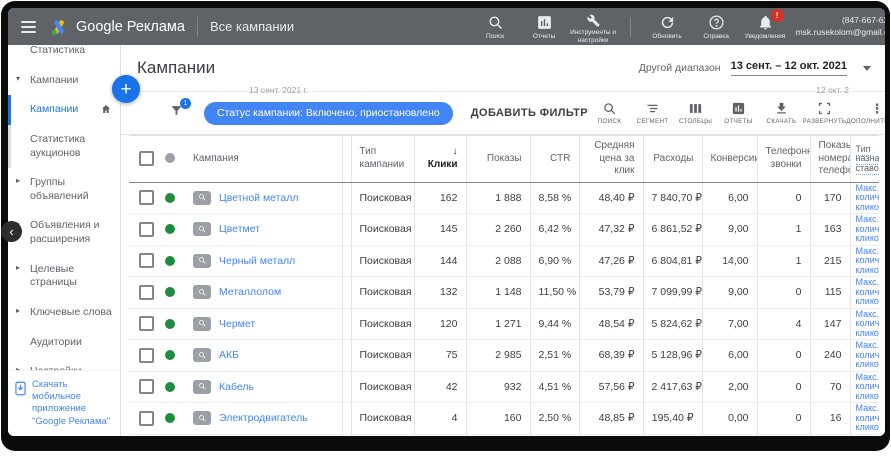  Describe the element at coordinates (170, 292) in the screenshot. I see `status-enabled-dot-icon` at that location.